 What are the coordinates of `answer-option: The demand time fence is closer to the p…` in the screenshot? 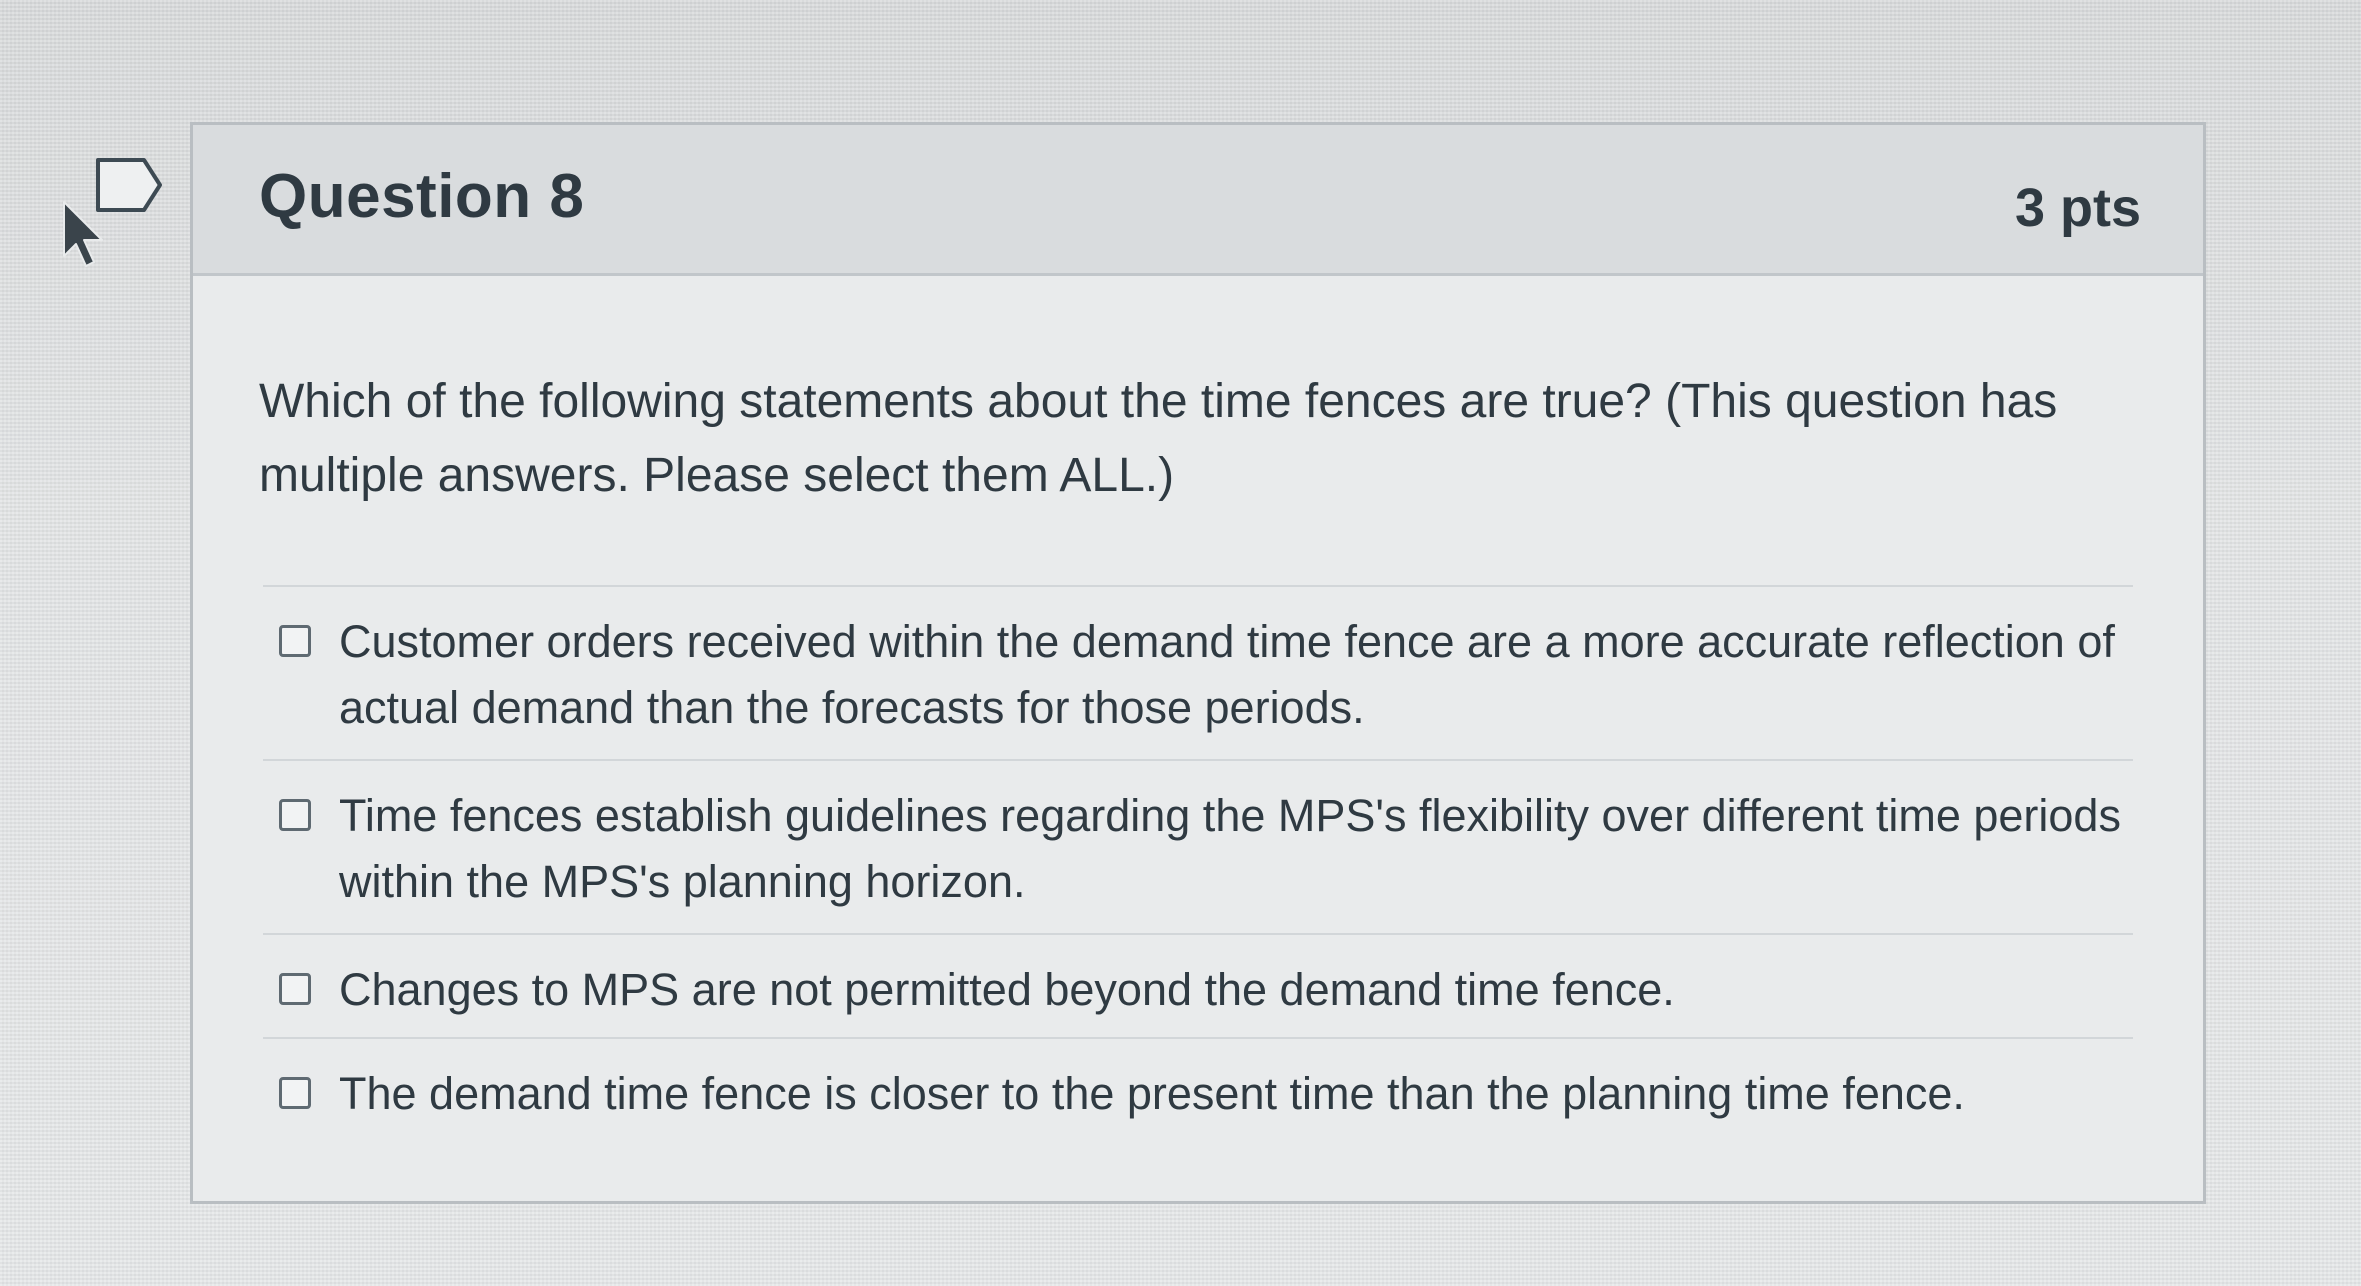 It's located at (1198, 1095).